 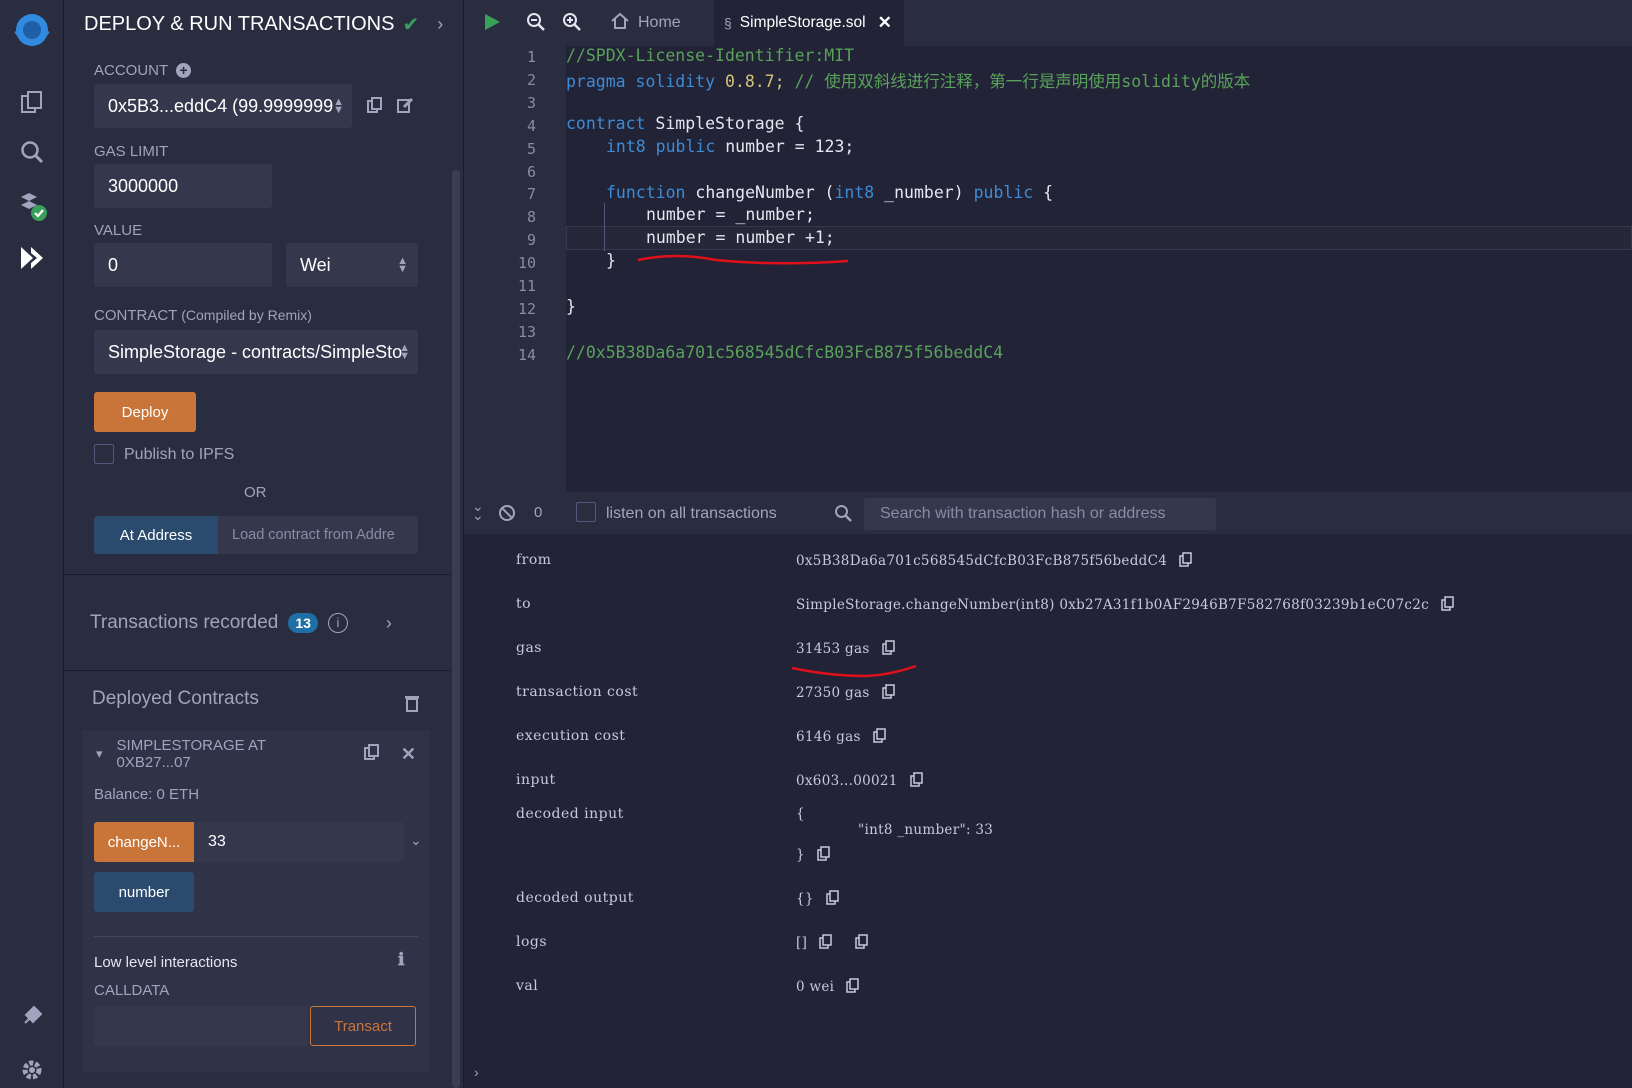 I want to click on gas-limit-label: GAS LIMIT, so click(x=131, y=151).